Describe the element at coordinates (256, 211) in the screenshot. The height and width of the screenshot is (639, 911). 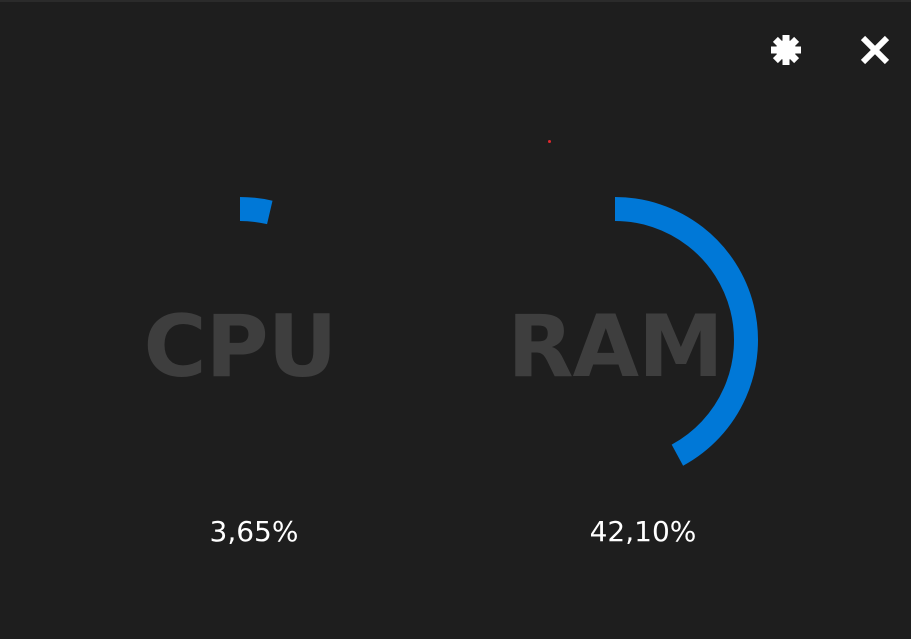
I see `cpu-usage-arc` at that location.